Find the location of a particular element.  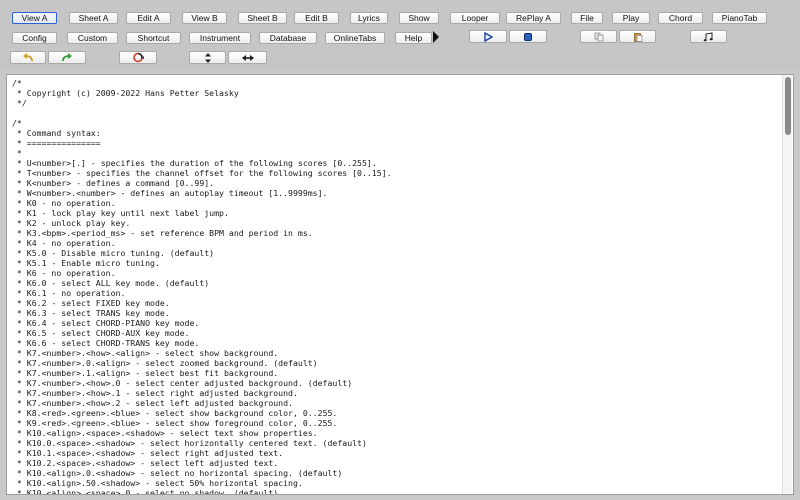

undo-button is located at coordinates (28, 57).